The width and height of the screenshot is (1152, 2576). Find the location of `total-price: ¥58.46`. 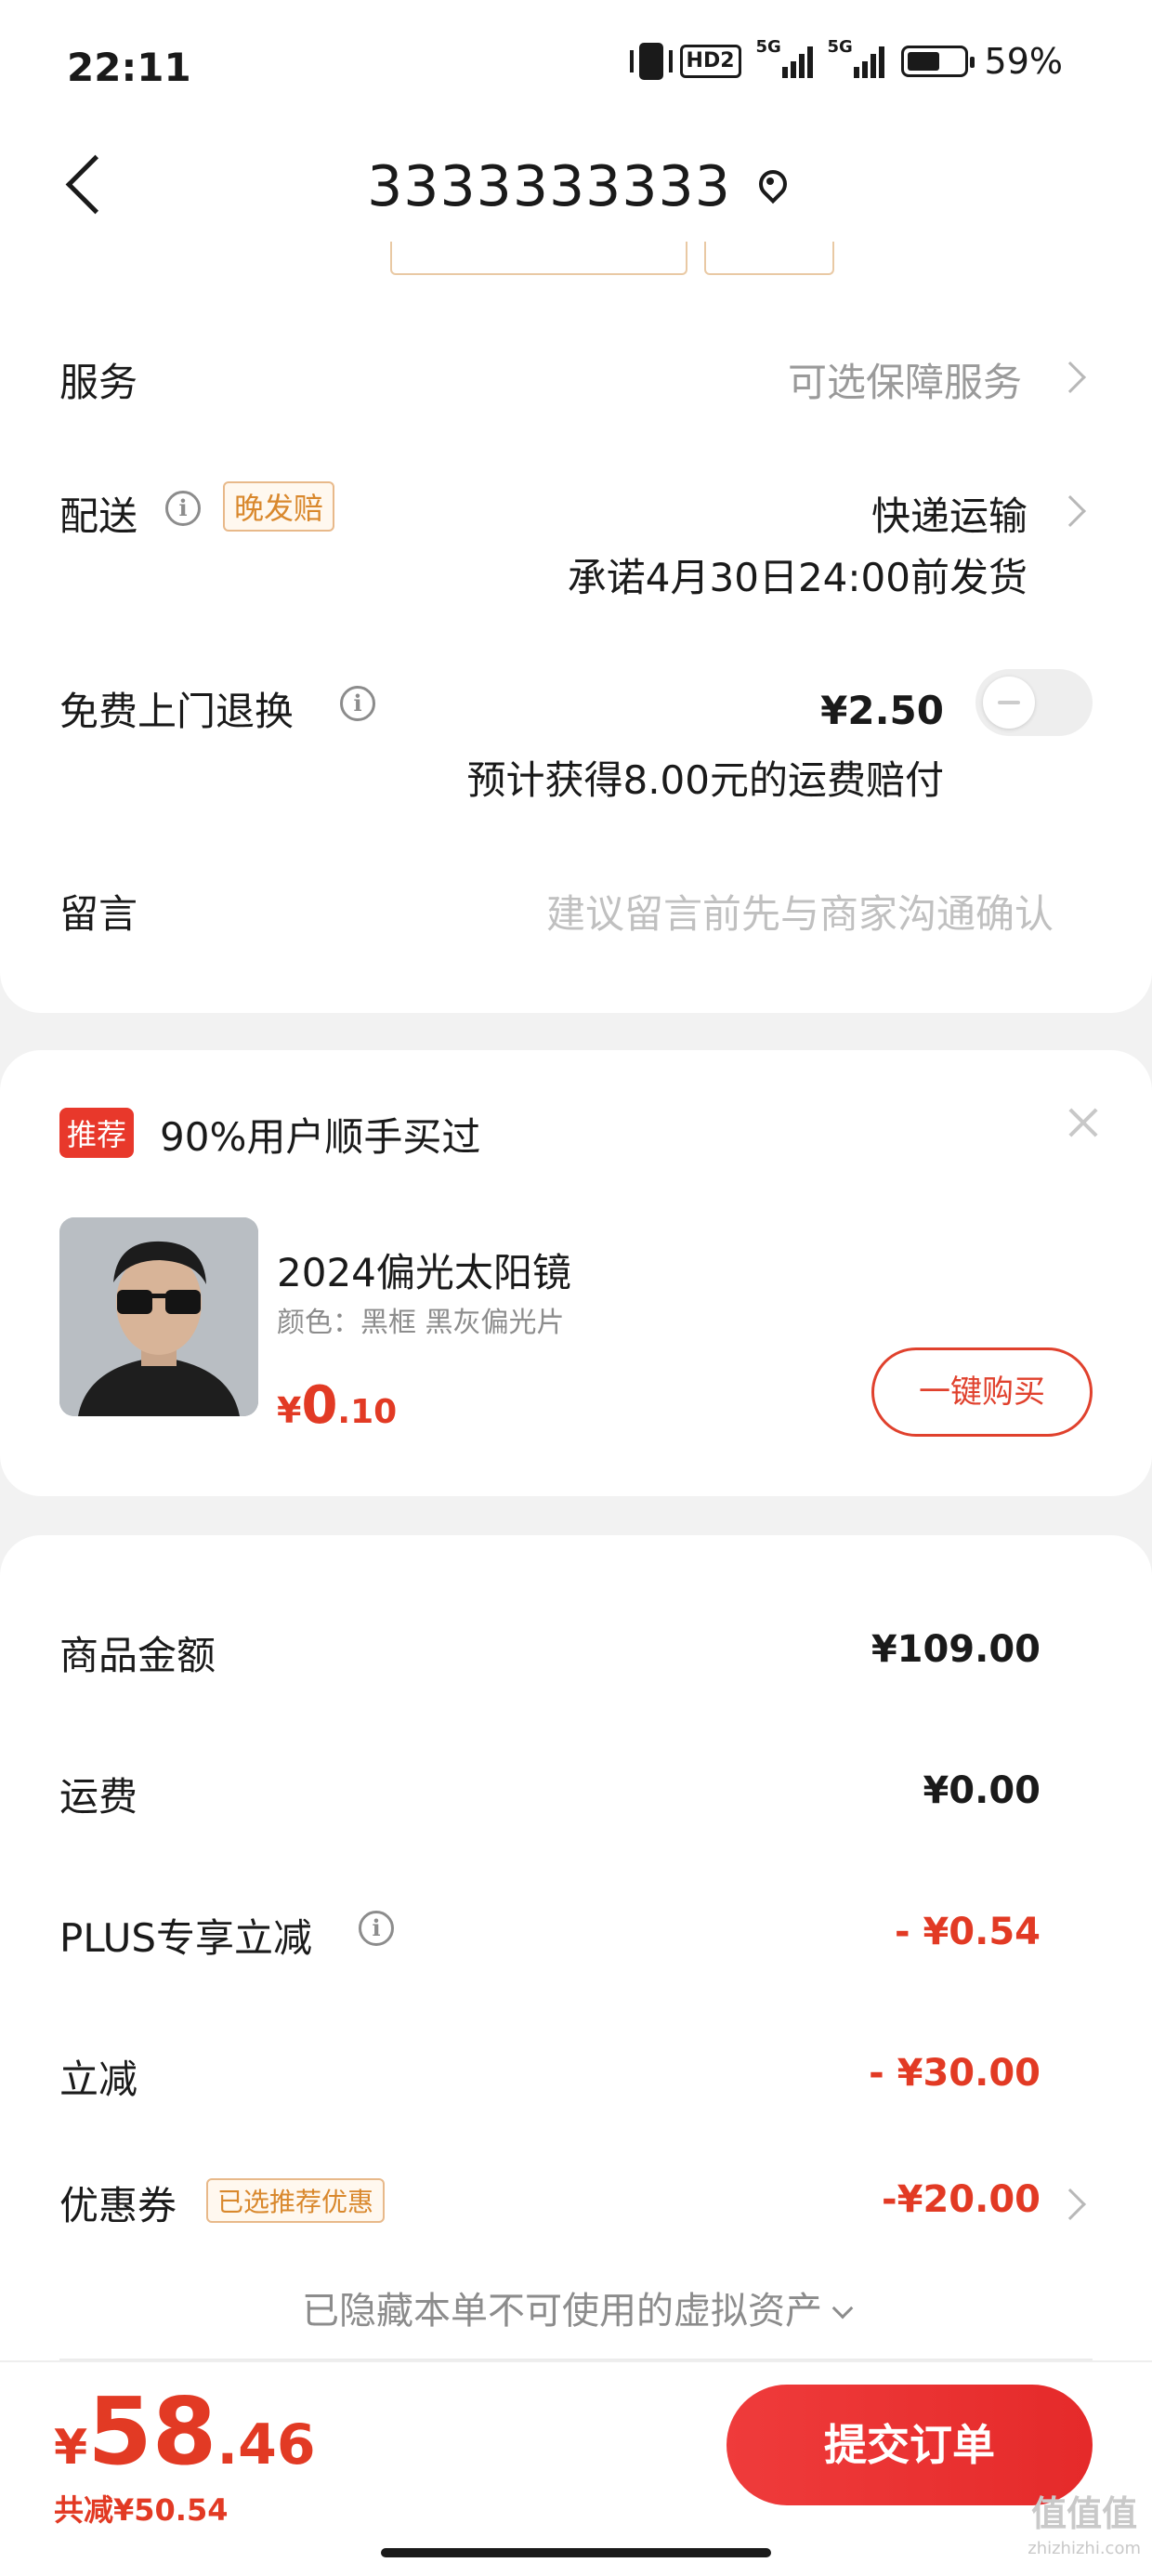

total-price: ¥58.46 is located at coordinates (185, 2431).